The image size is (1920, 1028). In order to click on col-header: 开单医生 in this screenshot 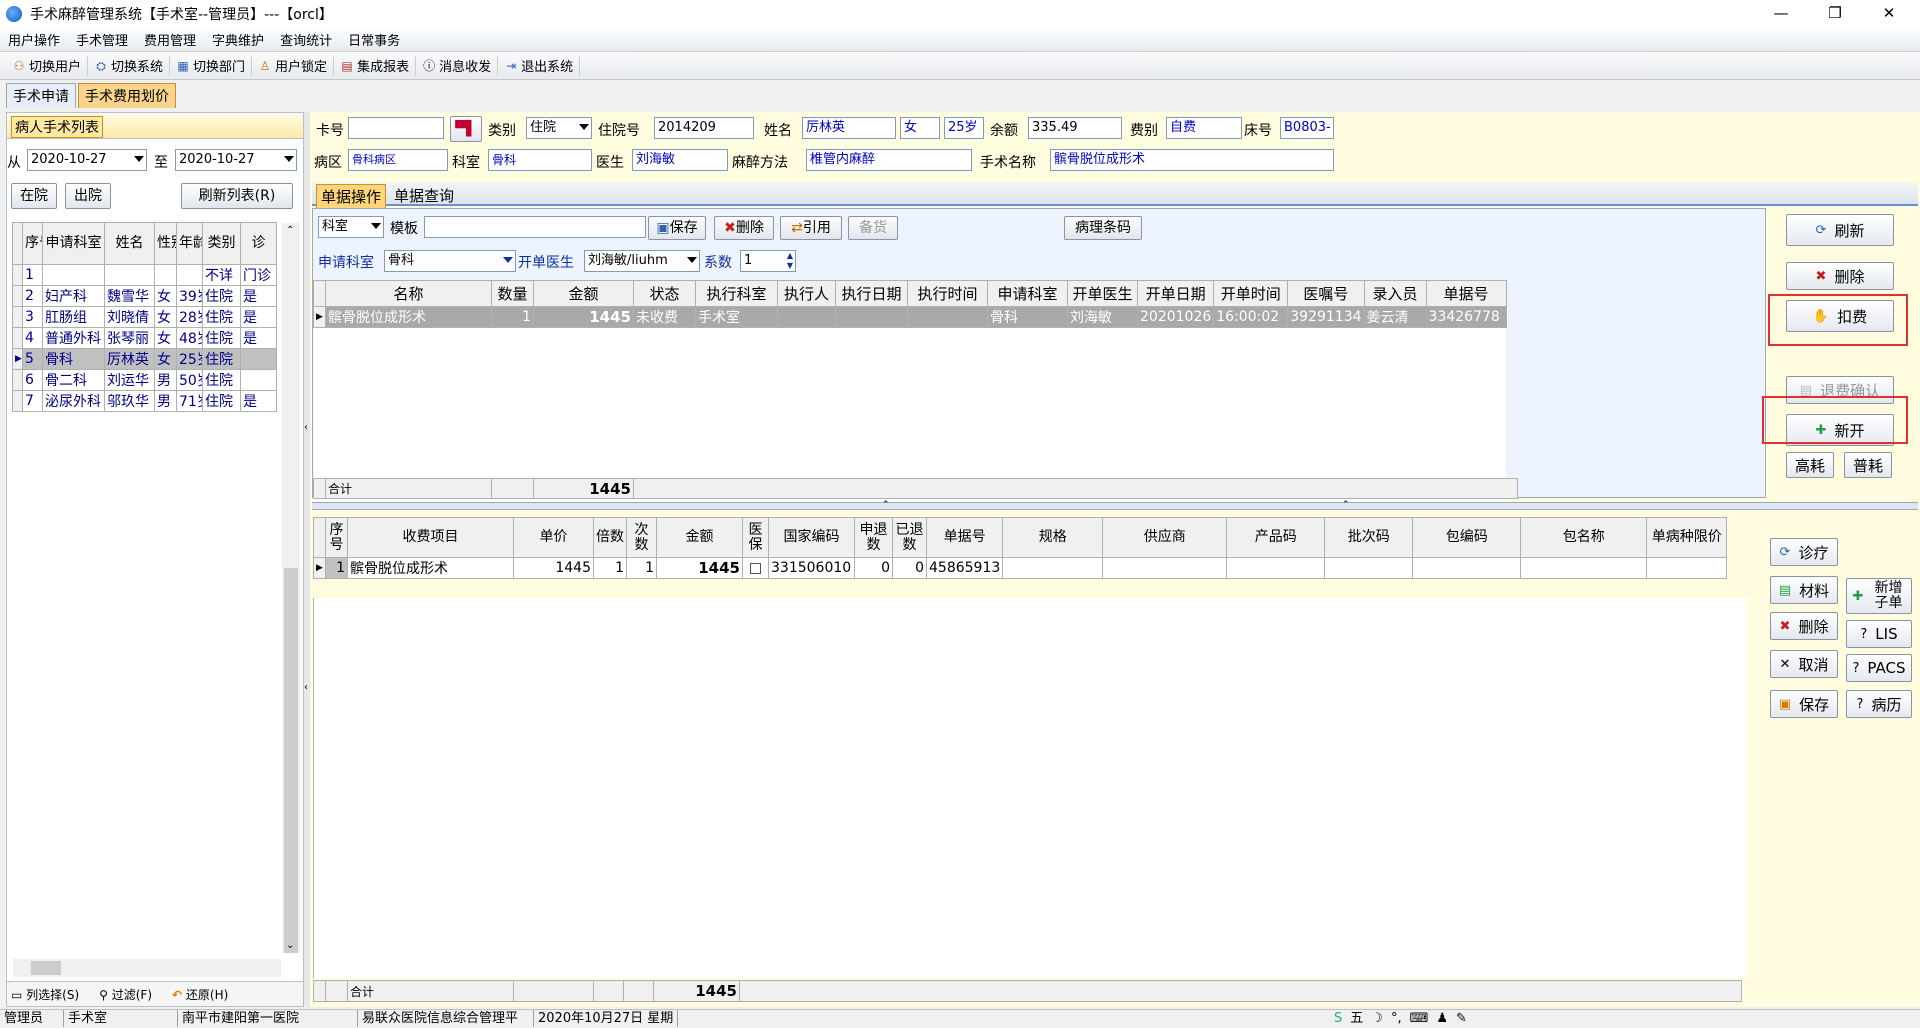, I will do `click(1102, 293)`.